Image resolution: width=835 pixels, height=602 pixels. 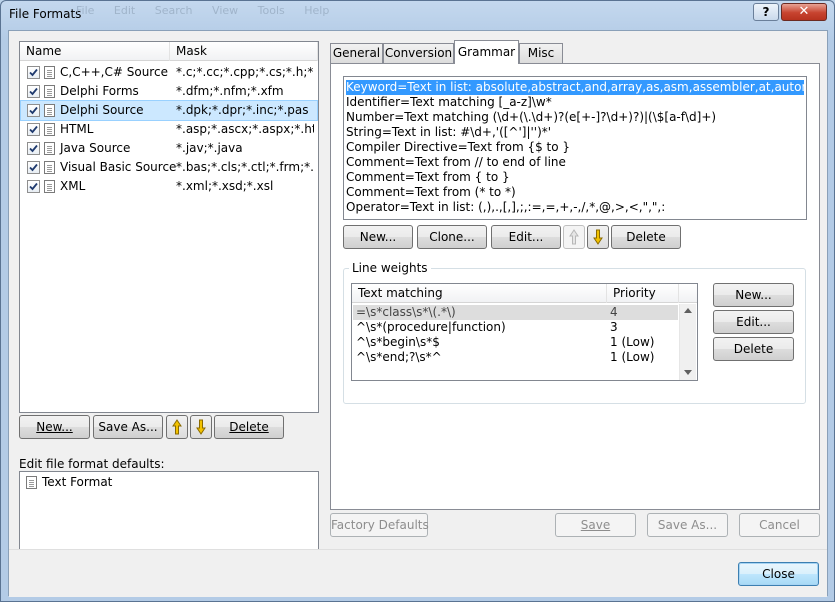 I want to click on close-button: Close, so click(x=778, y=574).